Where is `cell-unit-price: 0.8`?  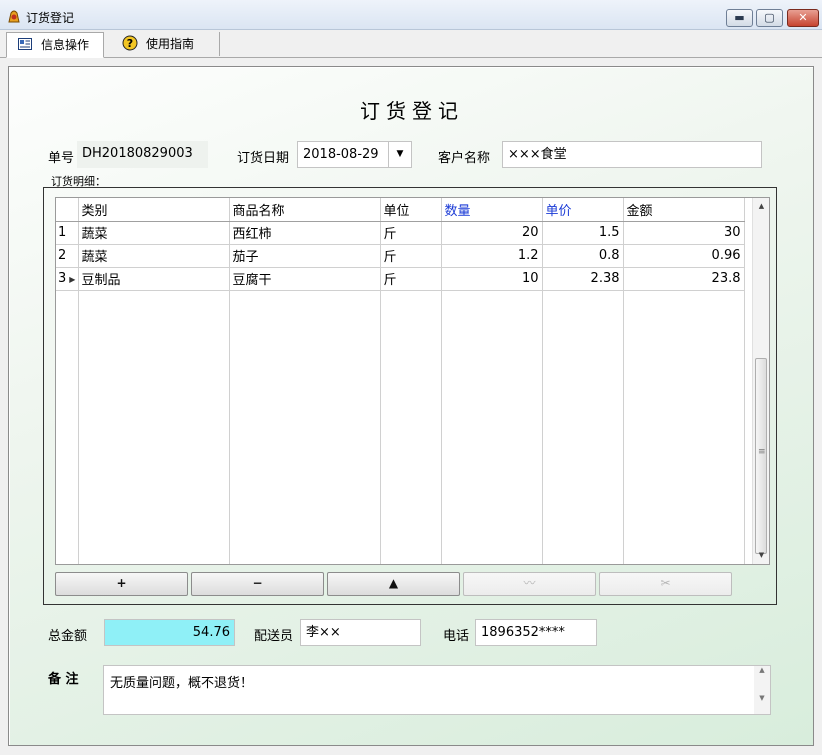
cell-unit-price: 0.8 is located at coordinates (583, 256).